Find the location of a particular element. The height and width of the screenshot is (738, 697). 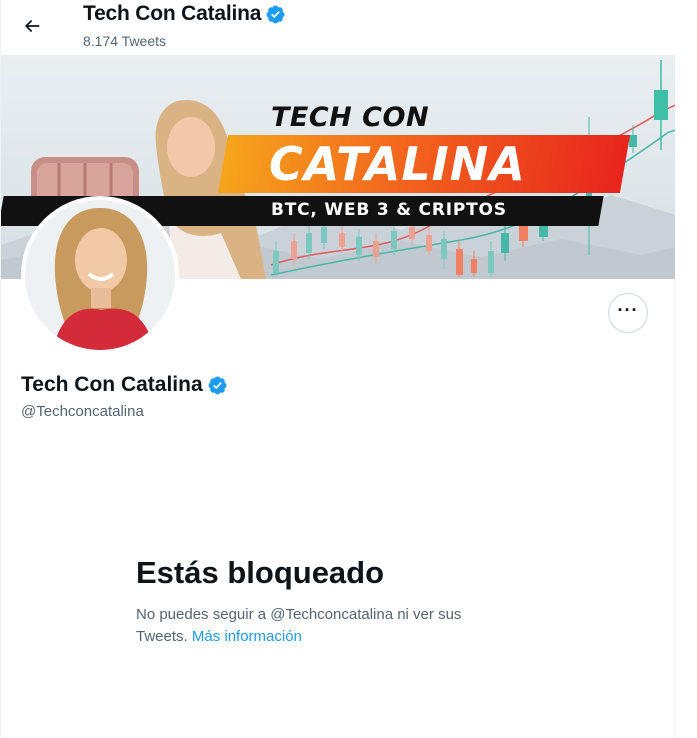

back-button is located at coordinates (32, 26).